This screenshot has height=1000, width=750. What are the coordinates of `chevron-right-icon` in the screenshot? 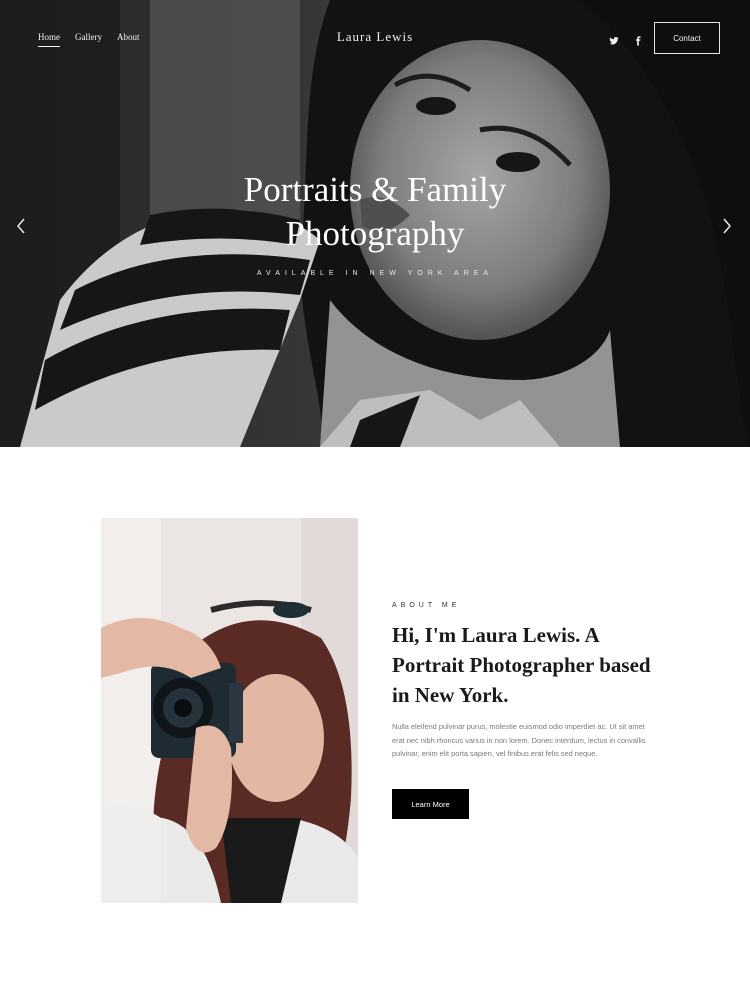 It's located at (727, 226).